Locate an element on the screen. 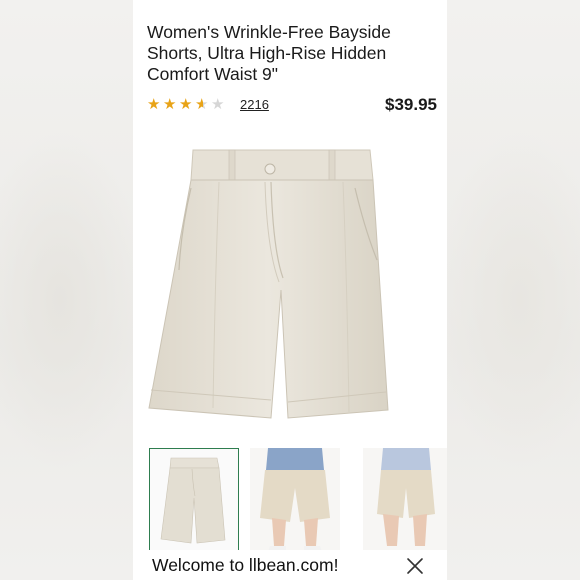 The width and height of the screenshot is (580, 580). review-count-link: 2216 is located at coordinates (254, 105).